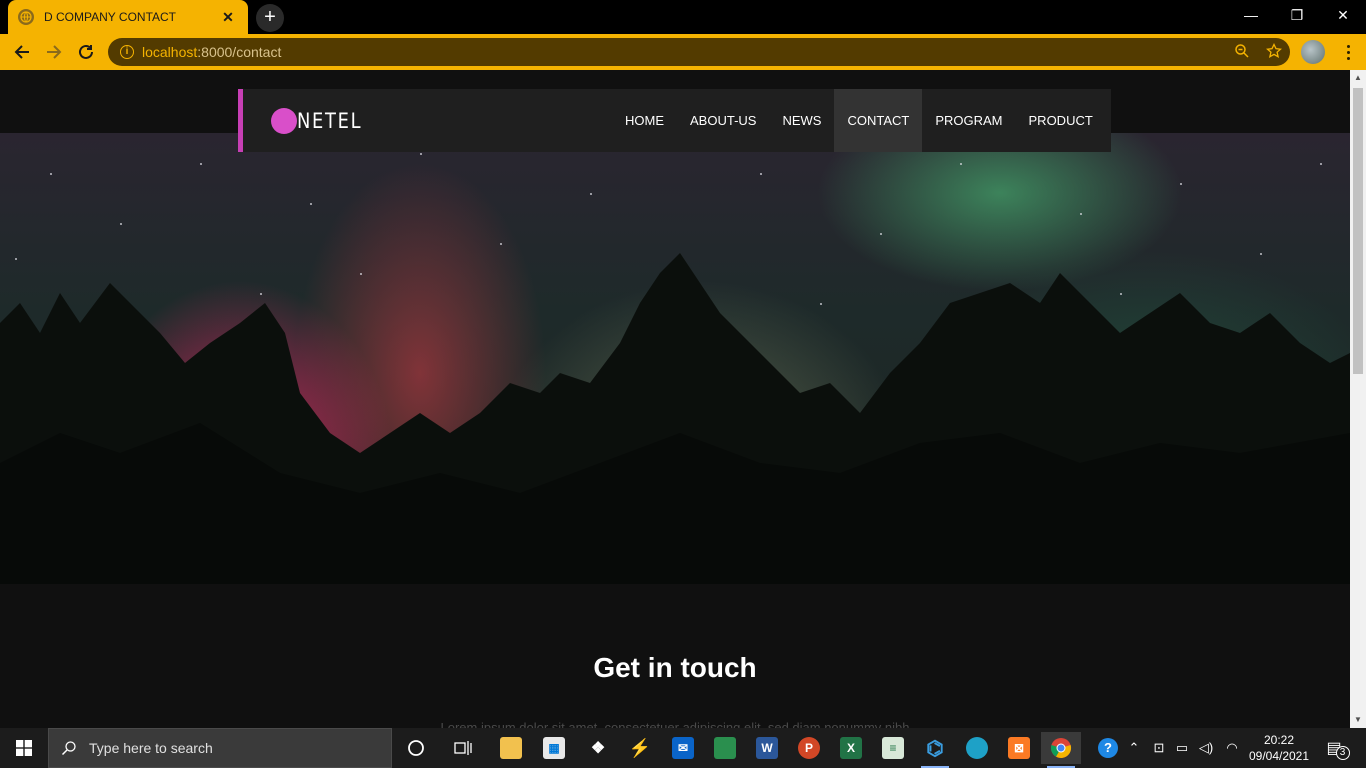 This screenshot has height=768, width=1366. What do you see at coordinates (683, 17) in the screenshot?
I see `browser-tab-bar: D COMPANY CONTACT ✕ + — ❐ ✕` at bounding box center [683, 17].